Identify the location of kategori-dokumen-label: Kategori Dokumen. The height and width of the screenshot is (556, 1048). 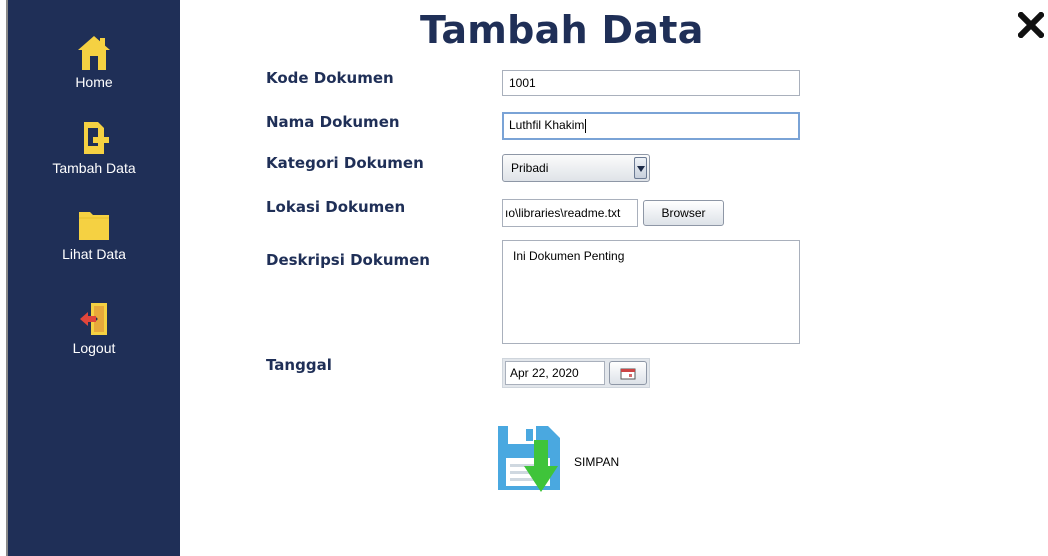
(345, 163).